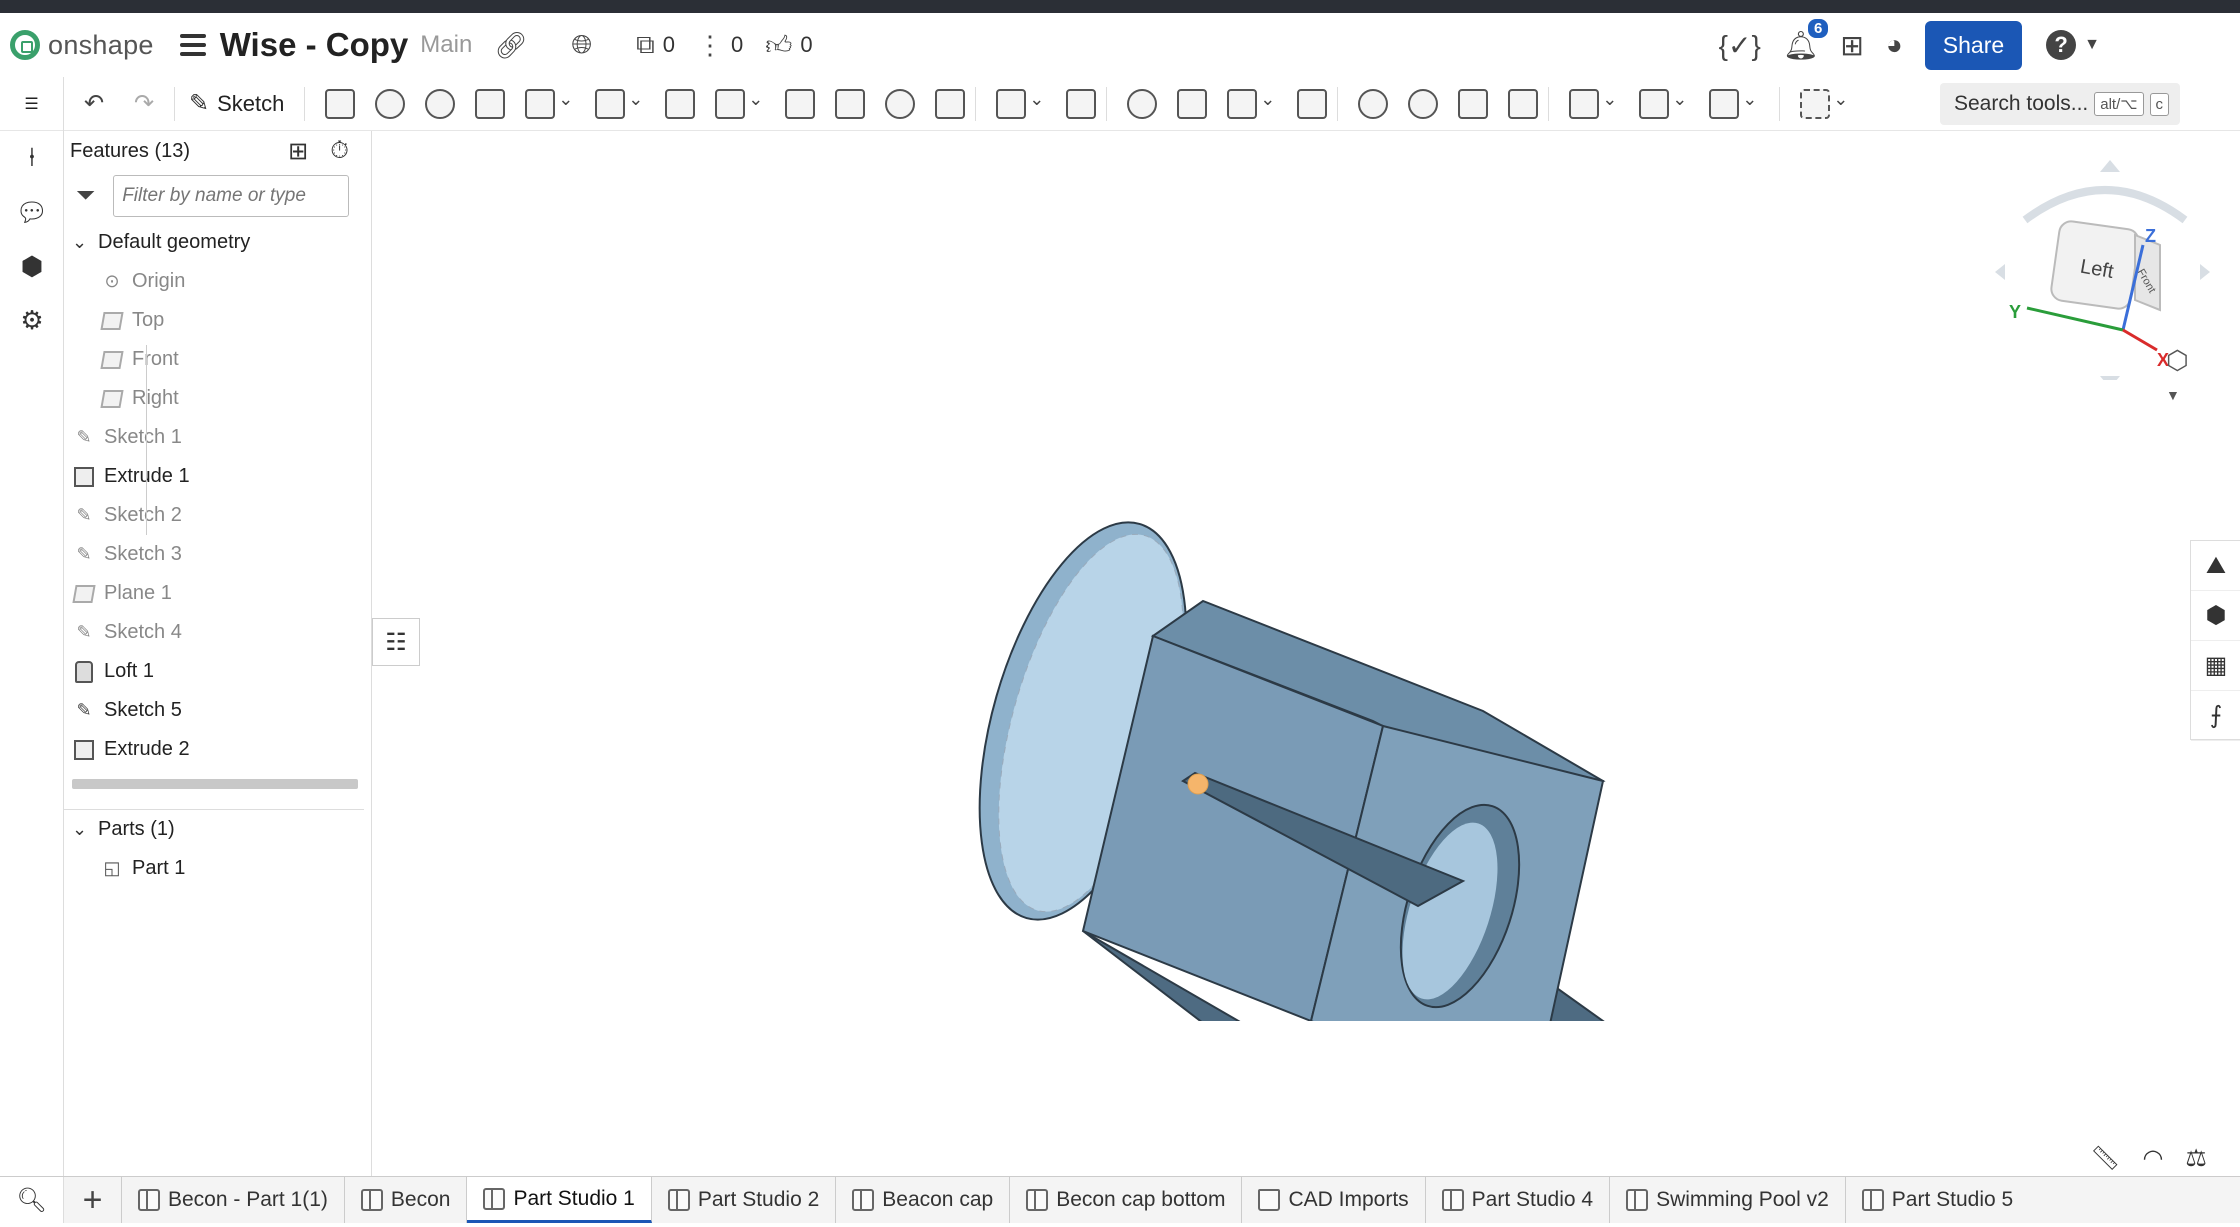 This screenshot has width=2240, height=1227. Describe the element at coordinates (94, 104) in the screenshot. I see `undo-icon: ↶` at that location.